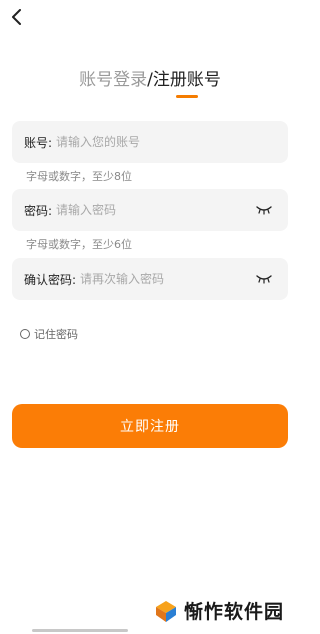 The image size is (320, 634). Describe the element at coordinates (25, 334) in the screenshot. I see `remember-password-radio` at that location.